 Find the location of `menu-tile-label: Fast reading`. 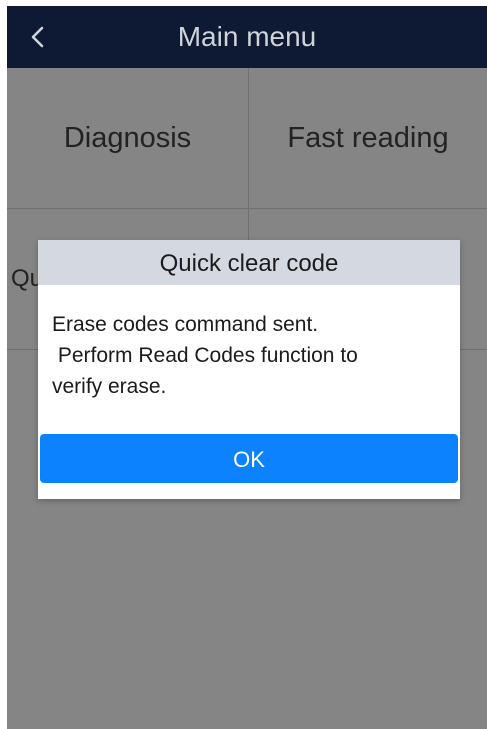

menu-tile-label: Fast reading is located at coordinates (368, 137).